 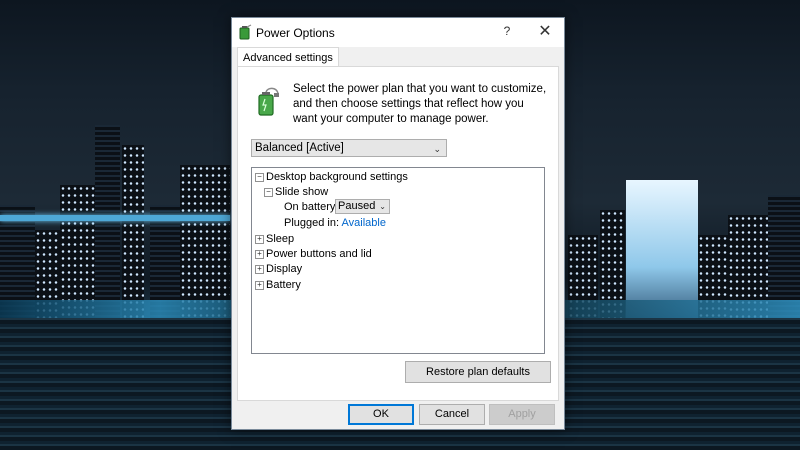 I want to click on power-plan-value: Balanced [Active], so click(x=299, y=148).